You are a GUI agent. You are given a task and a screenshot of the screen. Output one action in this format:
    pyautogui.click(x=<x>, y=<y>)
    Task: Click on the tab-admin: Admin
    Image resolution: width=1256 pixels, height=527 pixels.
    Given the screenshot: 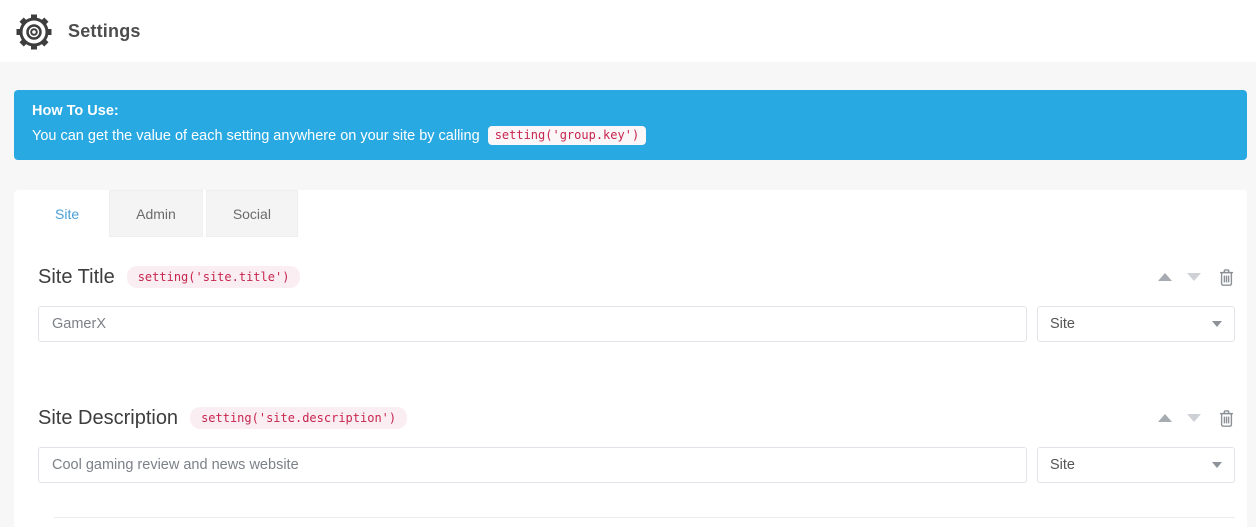 What is the action you would take?
    pyautogui.click(x=156, y=213)
    